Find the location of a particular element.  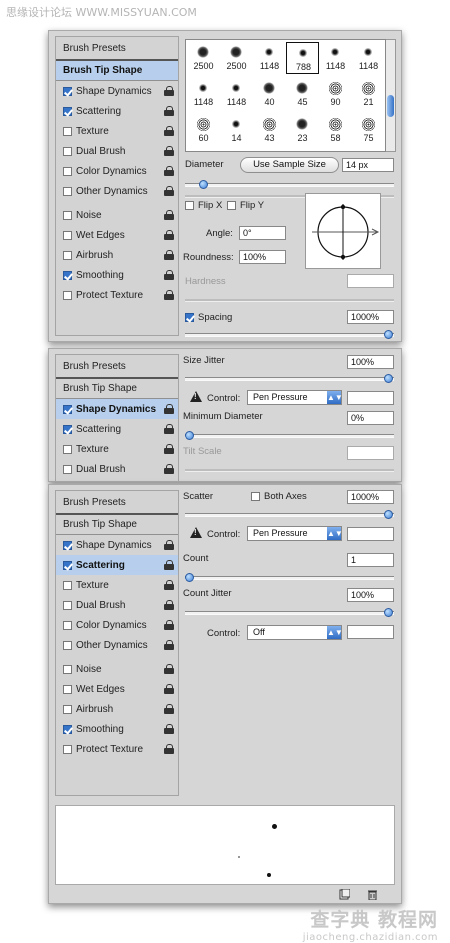

spacing-field: 1000% is located at coordinates (370, 317).